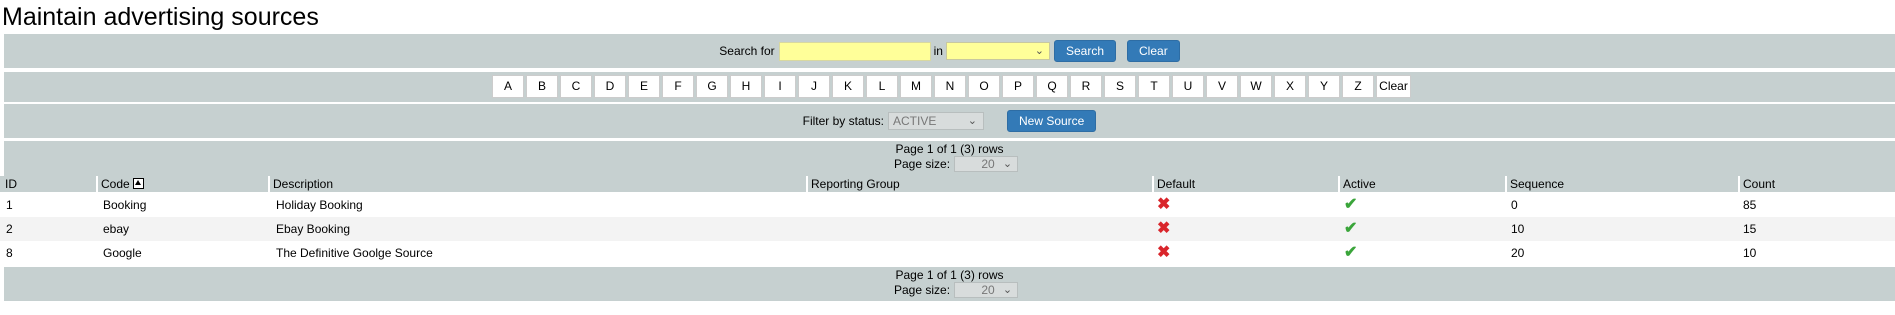 This screenshot has height=315, width=1895. I want to click on alphabet-letter-l: L, so click(882, 86).